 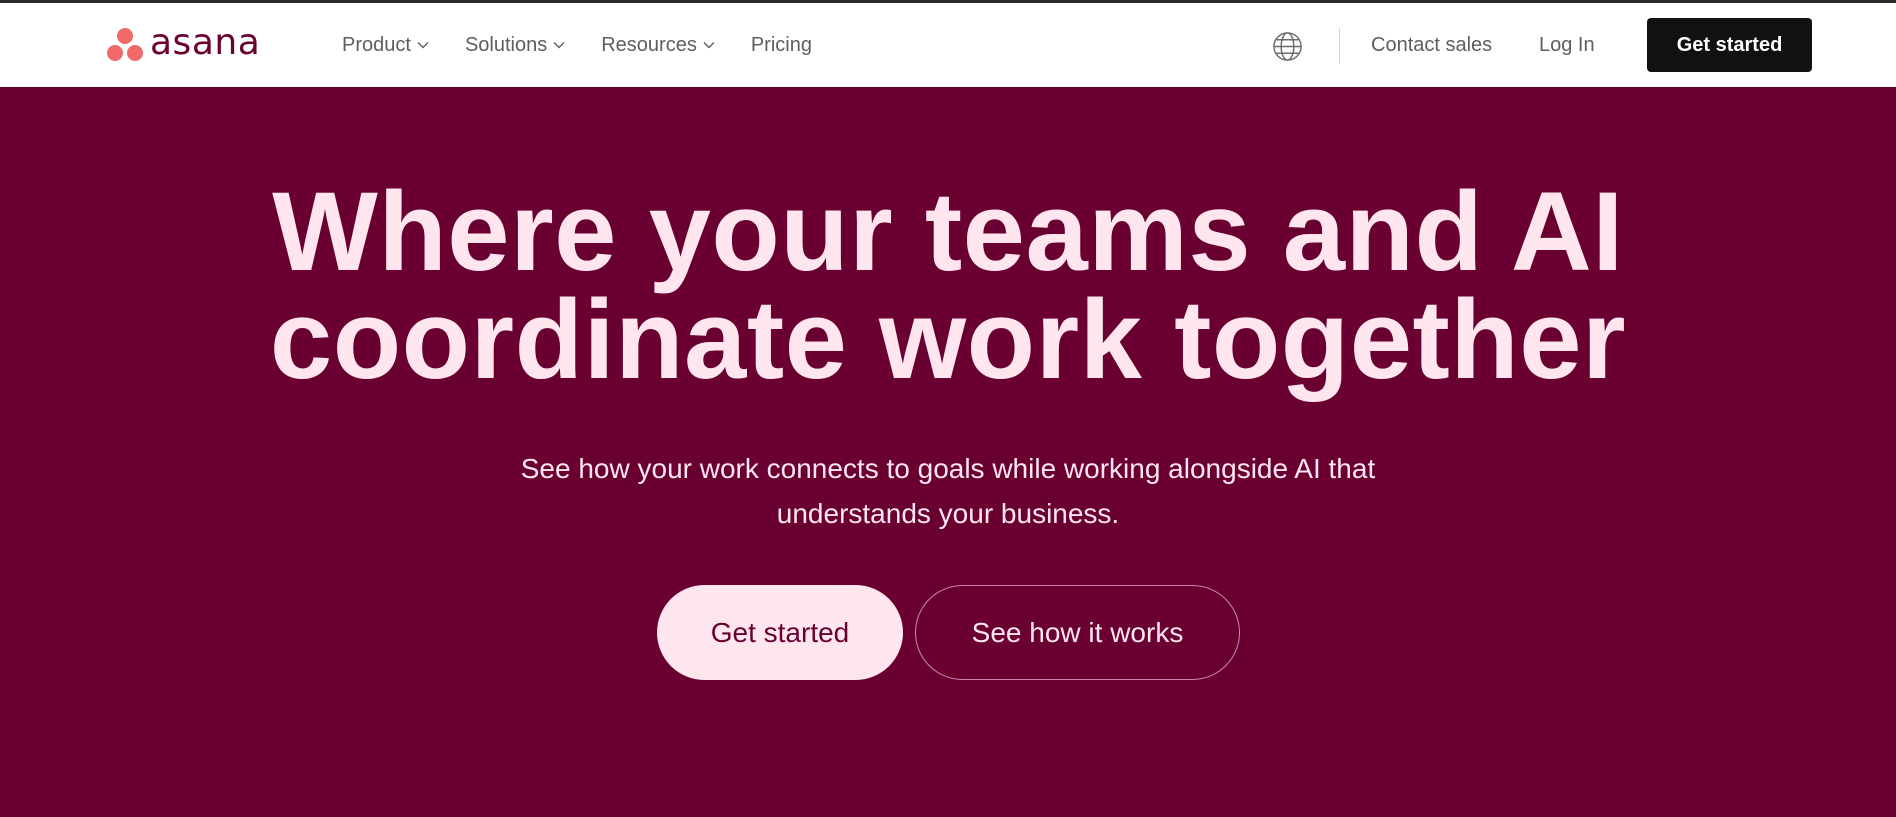 I want to click on nav-item-resources: Resources, so click(x=658, y=45).